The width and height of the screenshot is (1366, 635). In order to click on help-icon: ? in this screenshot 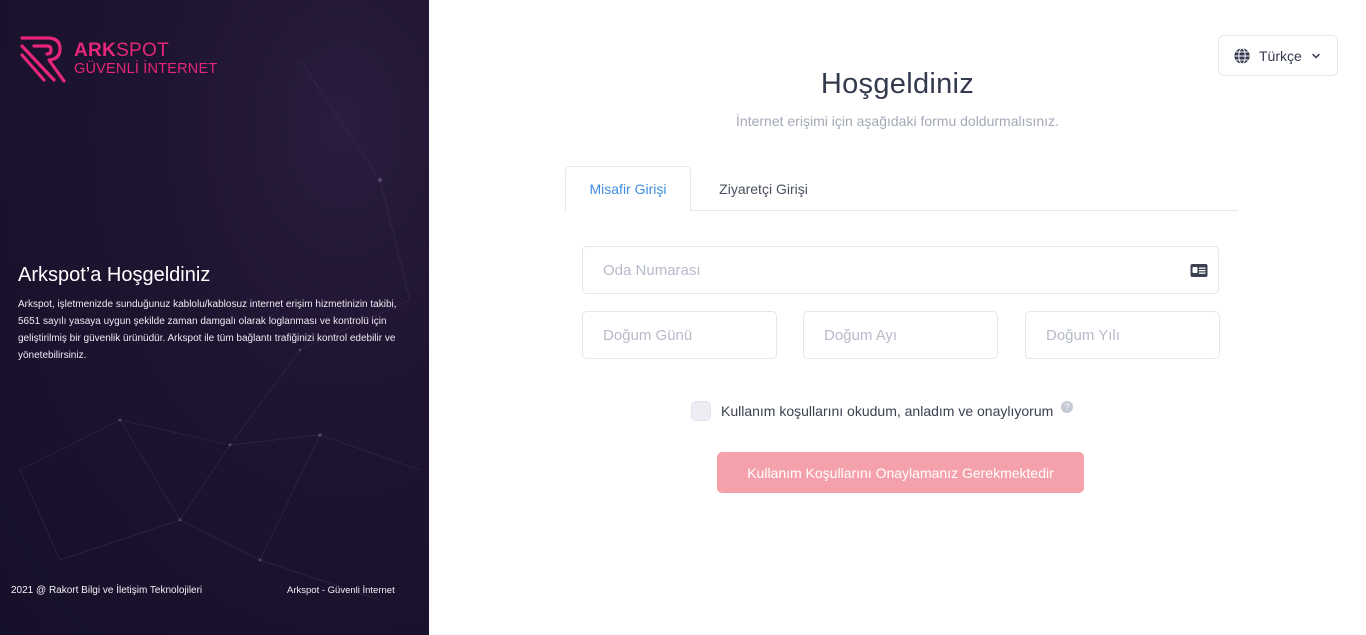, I will do `click(1067, 407)`.